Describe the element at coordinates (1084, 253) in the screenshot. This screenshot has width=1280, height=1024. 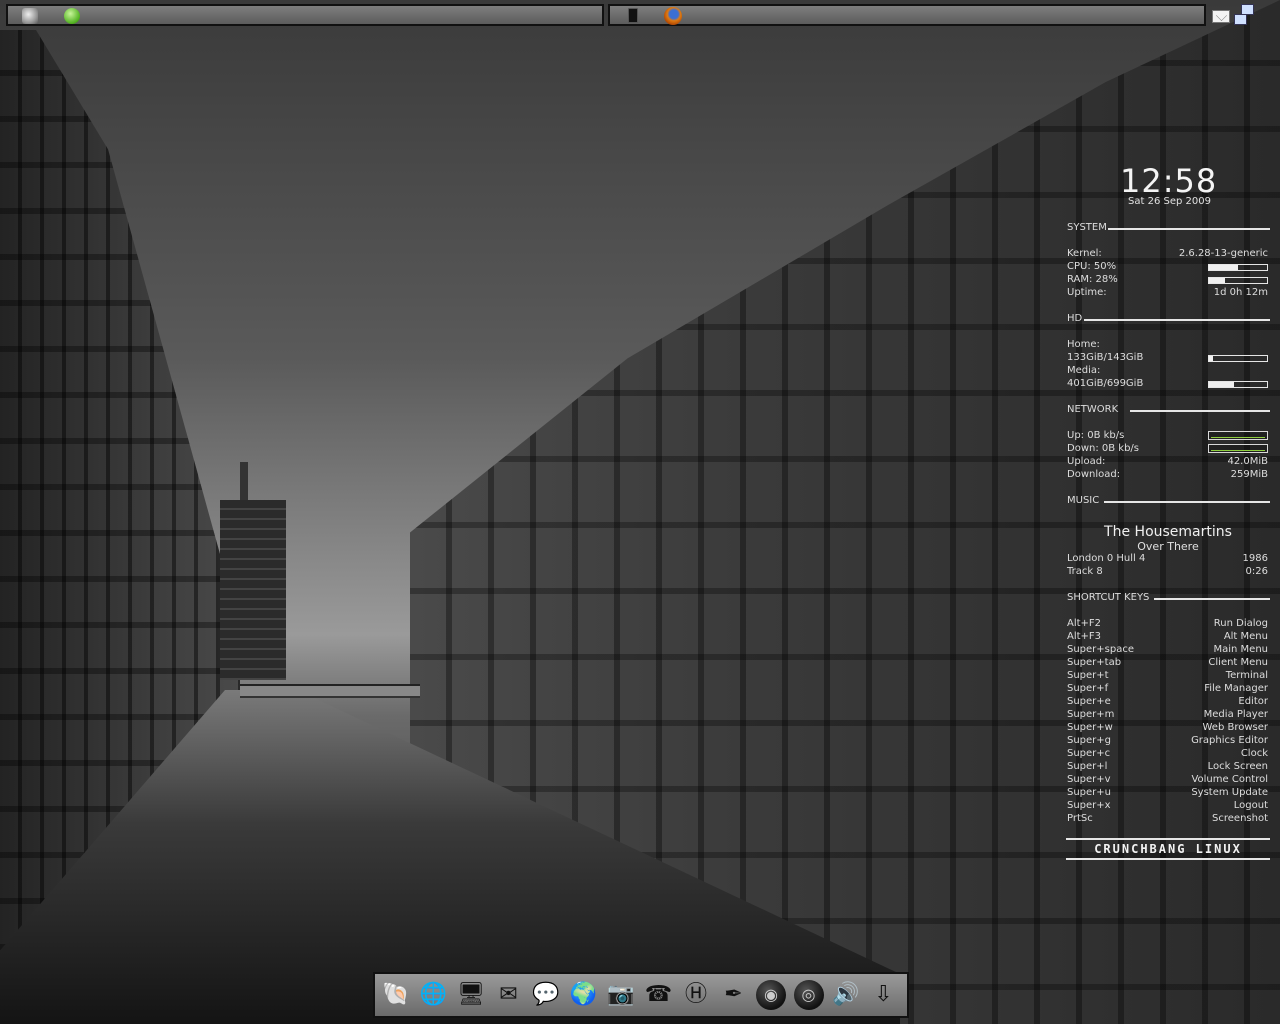
I see `kernel-label: Kernel:` at that location.